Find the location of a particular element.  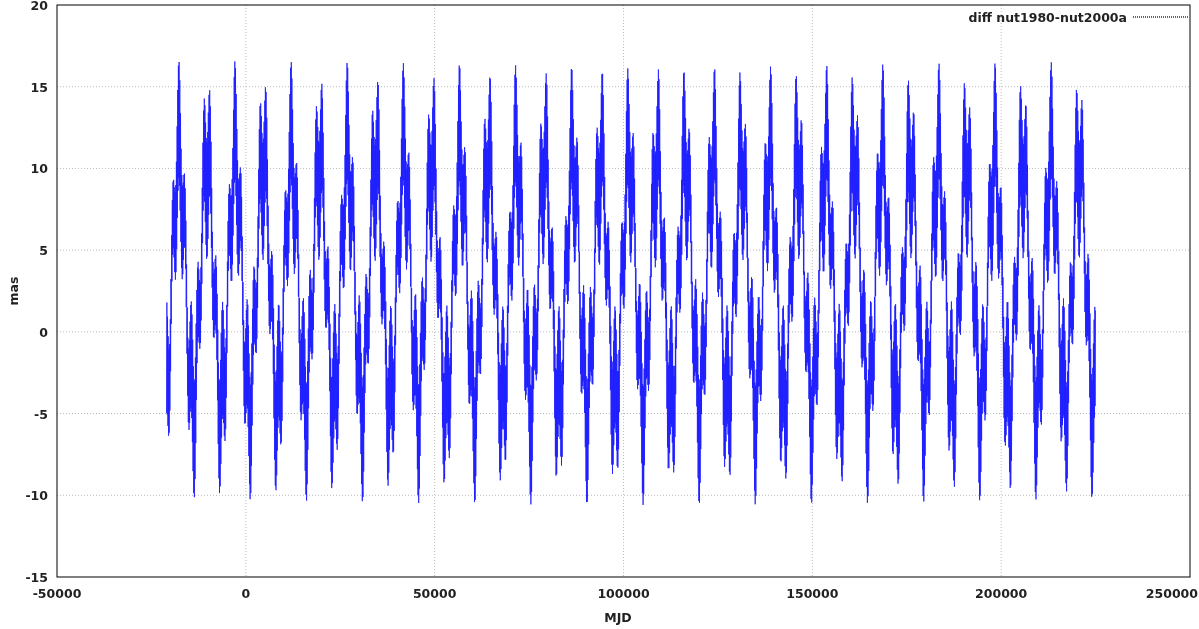

axis-title: mas is located at coordinates (13, 291).